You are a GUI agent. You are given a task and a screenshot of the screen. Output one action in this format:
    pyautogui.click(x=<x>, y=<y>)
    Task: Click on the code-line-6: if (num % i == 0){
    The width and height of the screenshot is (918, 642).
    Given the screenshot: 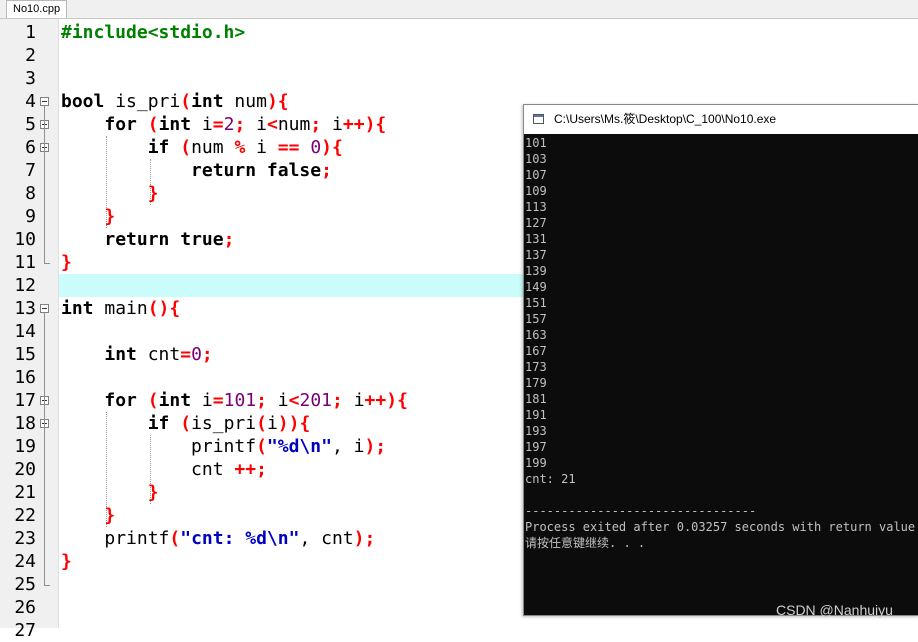 What is the action you would take?
    pyautogui.click(x=202, y=147)
    